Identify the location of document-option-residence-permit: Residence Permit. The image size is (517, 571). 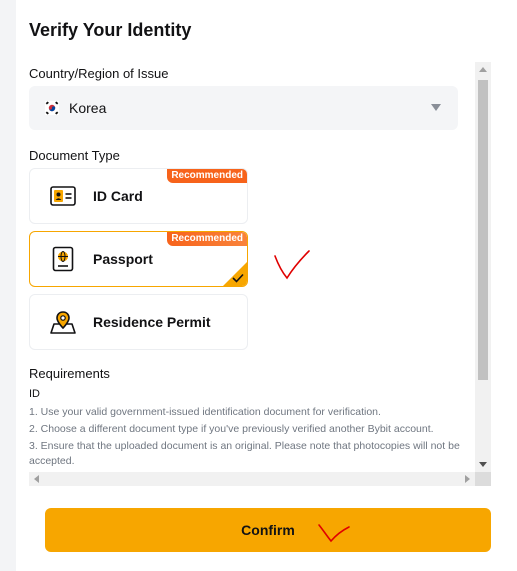
(138, 322).